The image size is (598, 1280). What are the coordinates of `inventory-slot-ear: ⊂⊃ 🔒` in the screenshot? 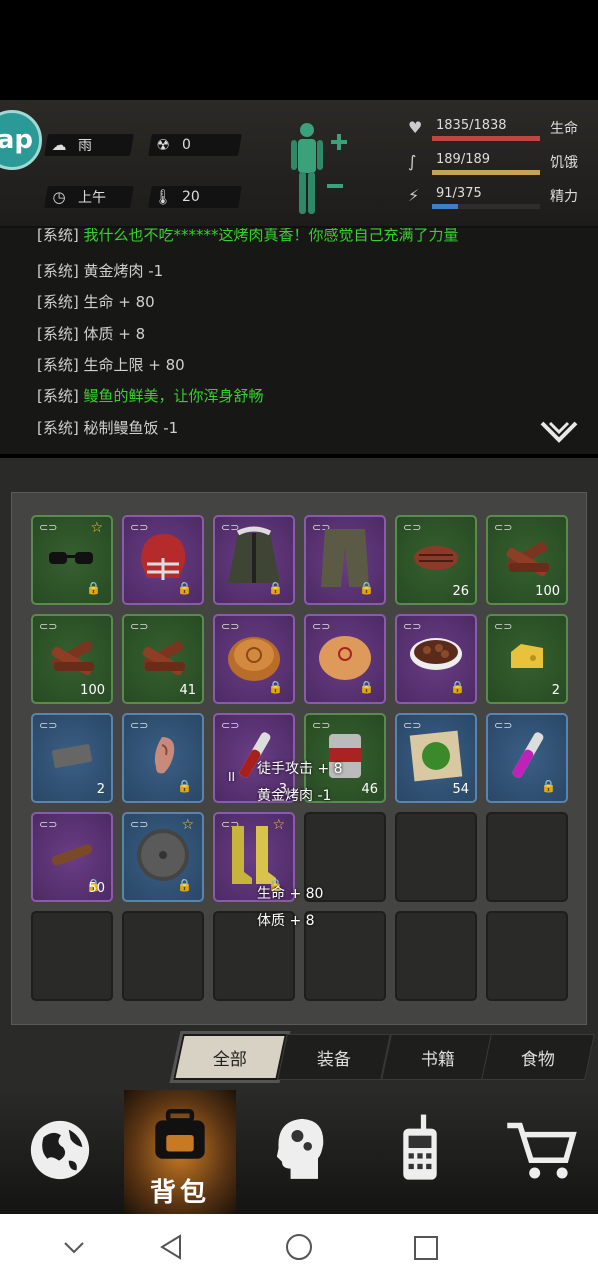 It's located at (163, 758).